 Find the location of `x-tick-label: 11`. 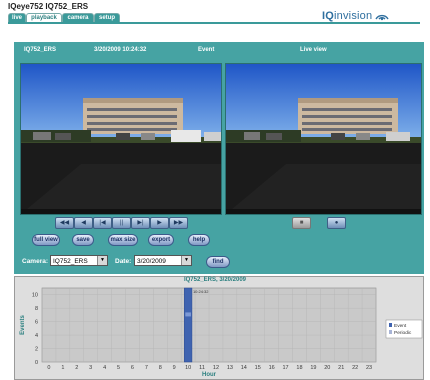

x-tick-label: 11 is located at coordinates (202, 368).